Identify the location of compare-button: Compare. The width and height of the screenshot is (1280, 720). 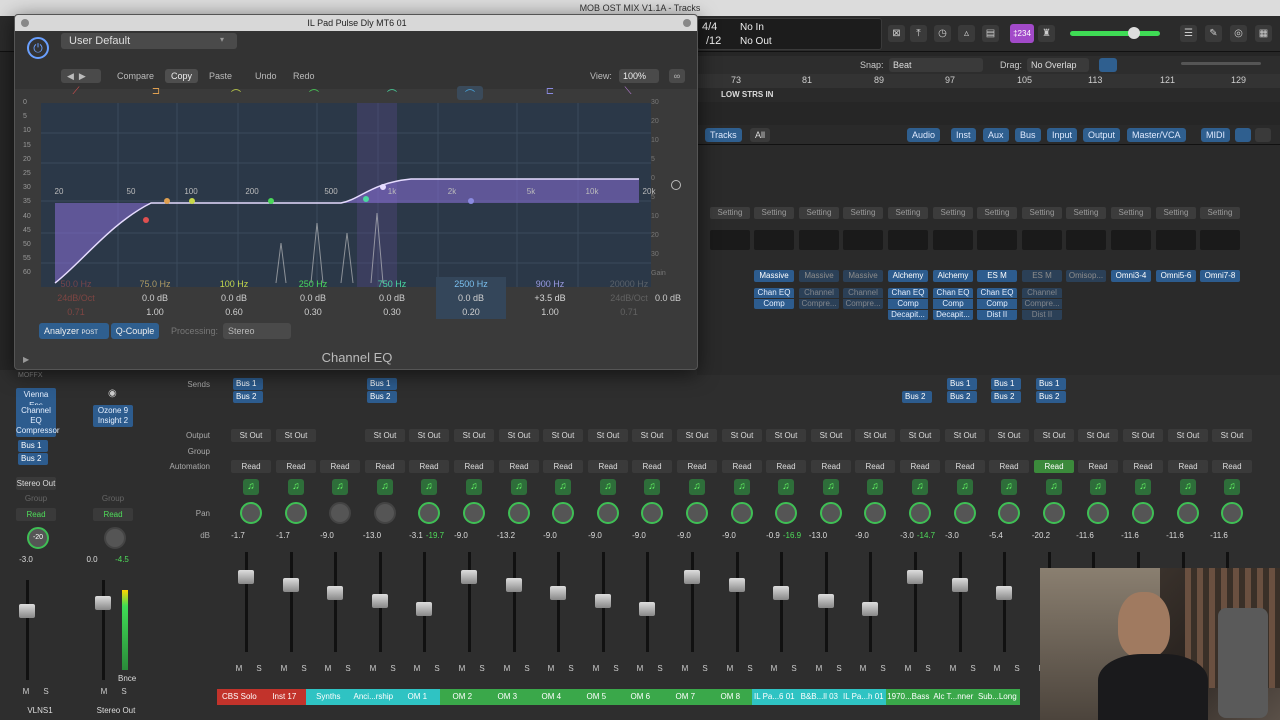
(135, 76).